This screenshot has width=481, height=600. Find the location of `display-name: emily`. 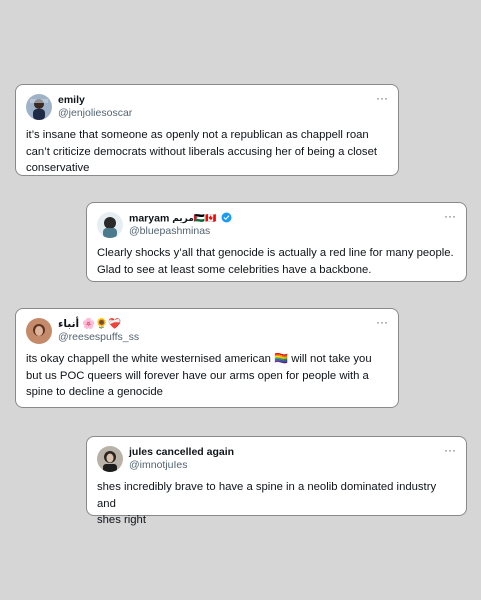

display-name: emily is located at coordinates (217, 100).